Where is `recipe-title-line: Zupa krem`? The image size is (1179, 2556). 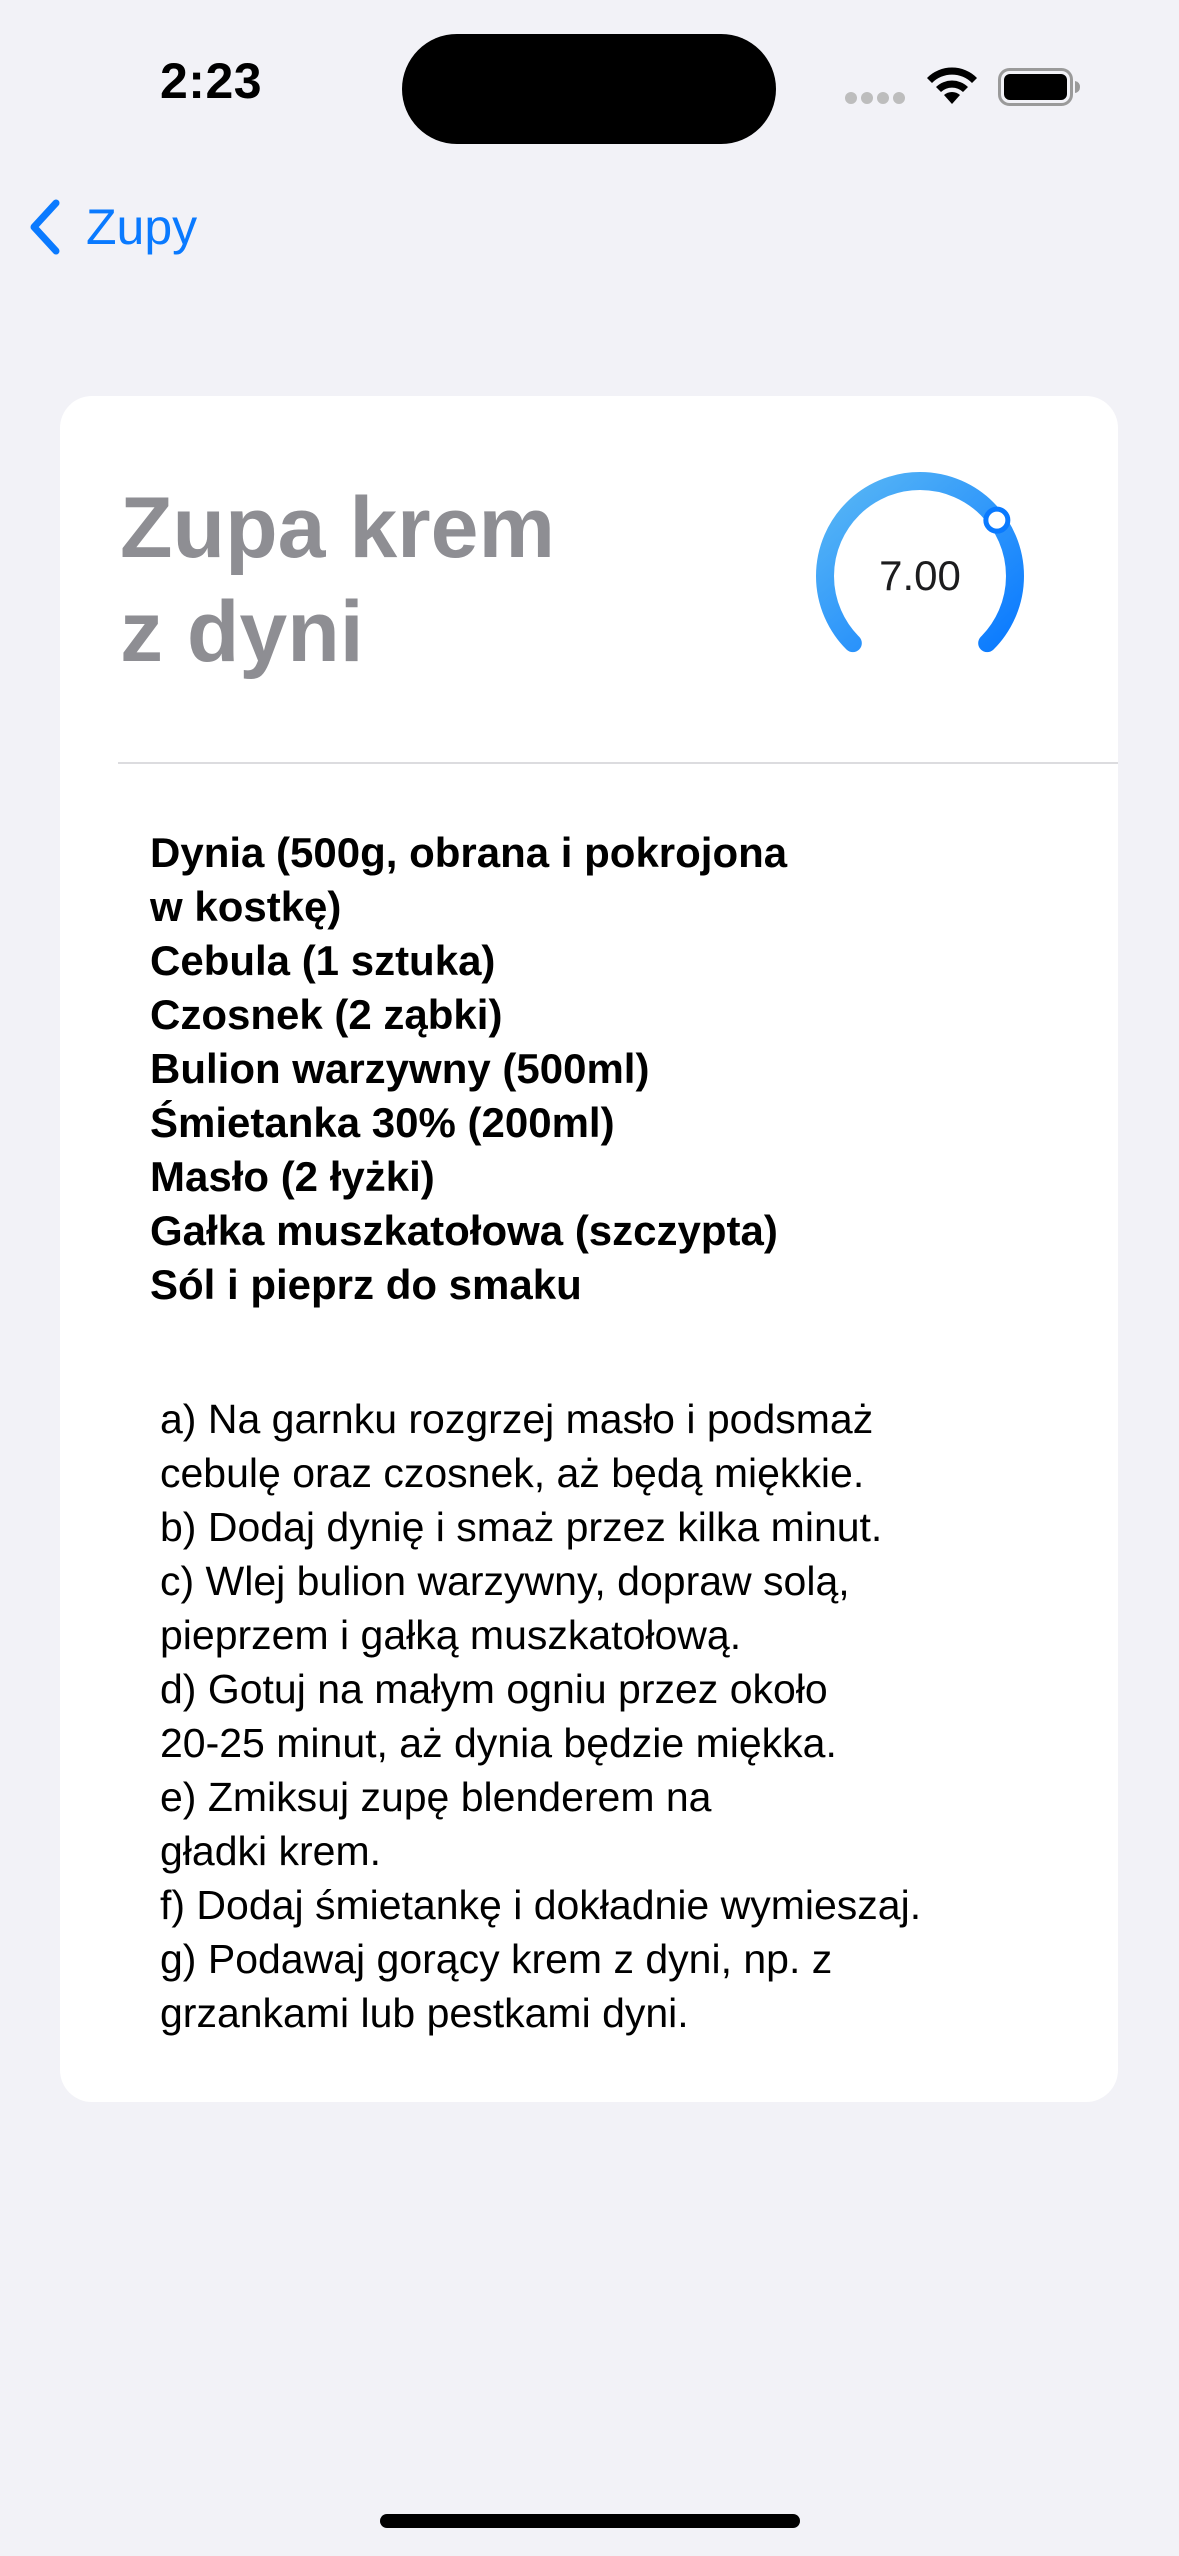 recipe-title-line: Zupa krem is located at coordinates (337, 528).